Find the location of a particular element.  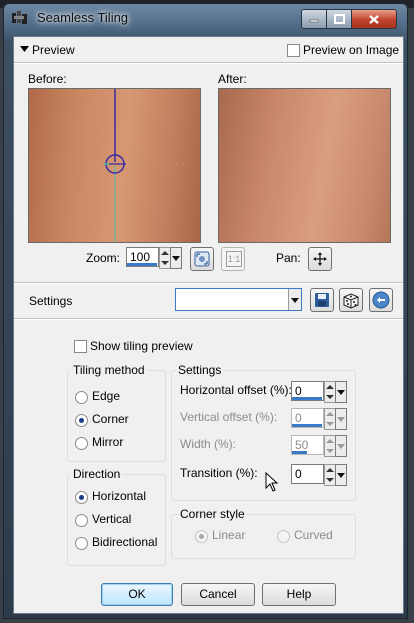

minimize-icon is located at coordinates (314, 21).